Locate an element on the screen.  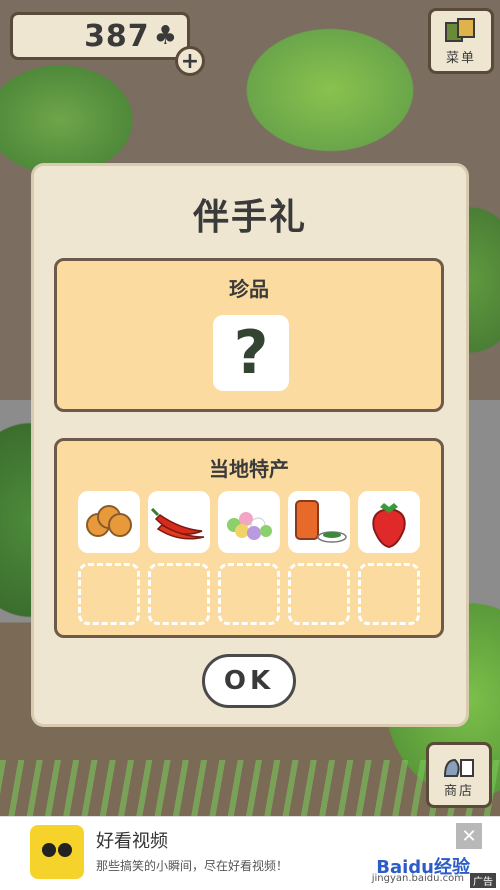
shop-button: 商店 is located at coordinates (459, 775).